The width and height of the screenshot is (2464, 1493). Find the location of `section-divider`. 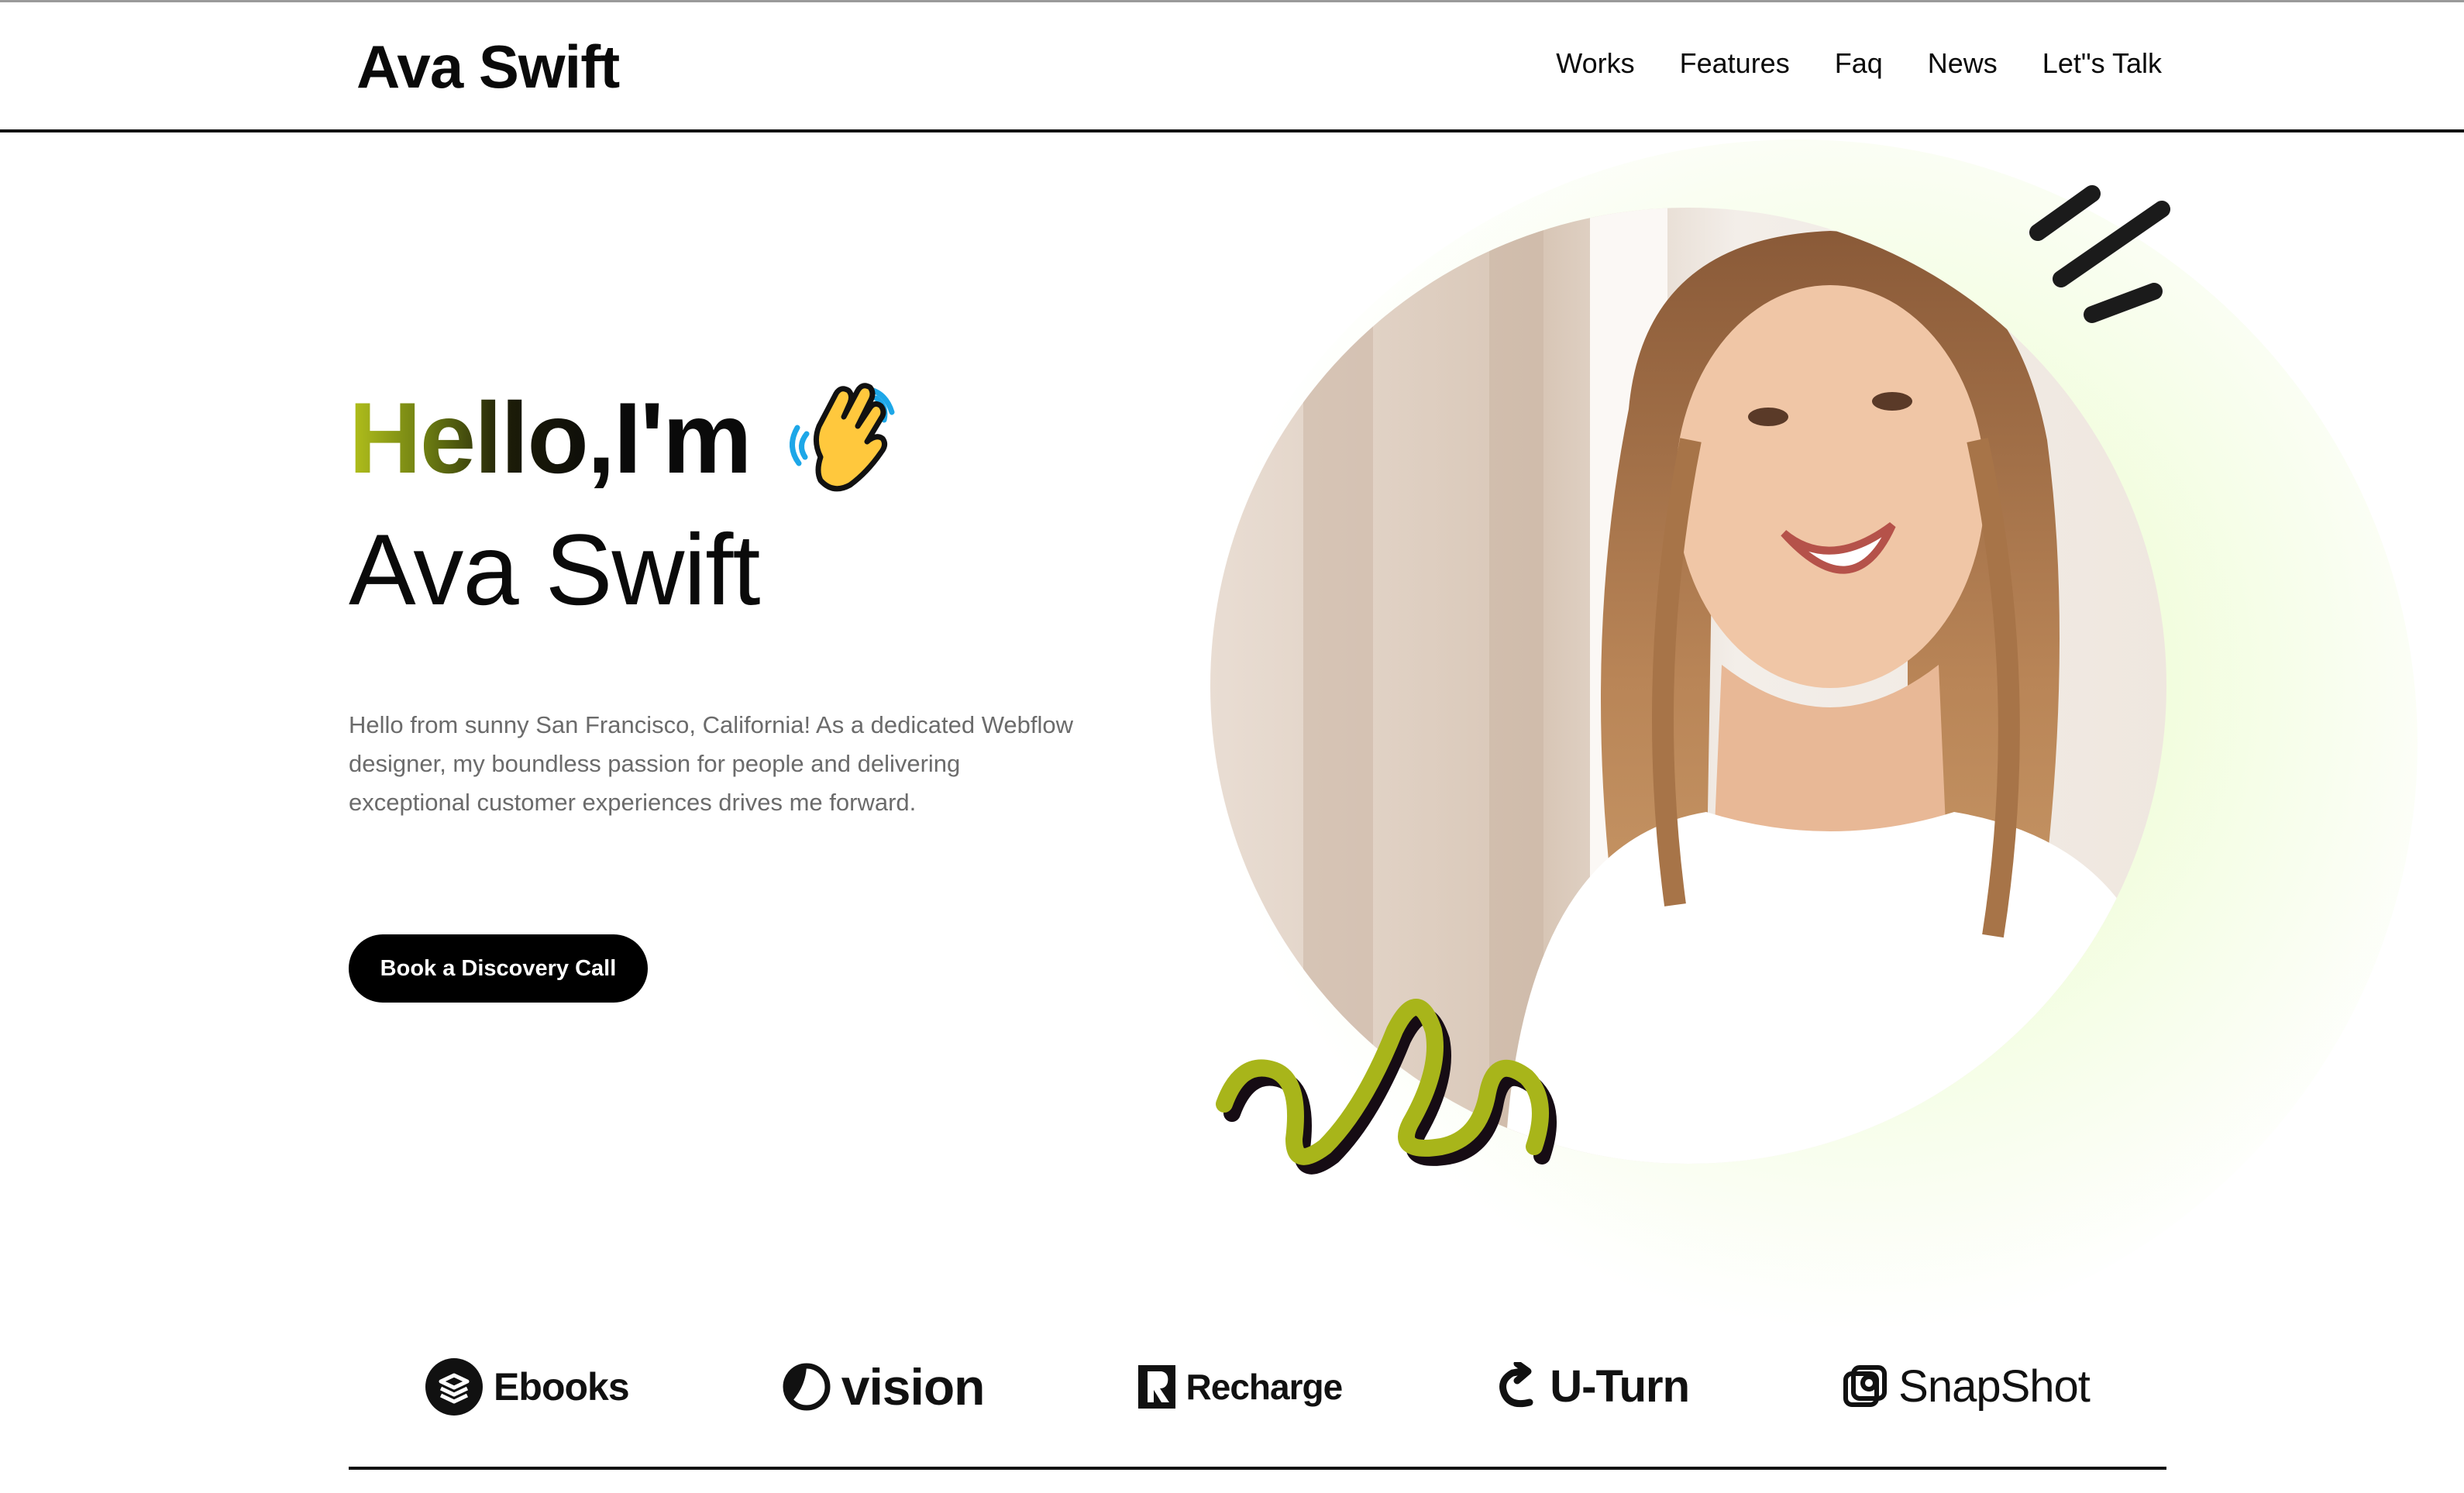

section-divider is located at coordinates (1257, 1468).